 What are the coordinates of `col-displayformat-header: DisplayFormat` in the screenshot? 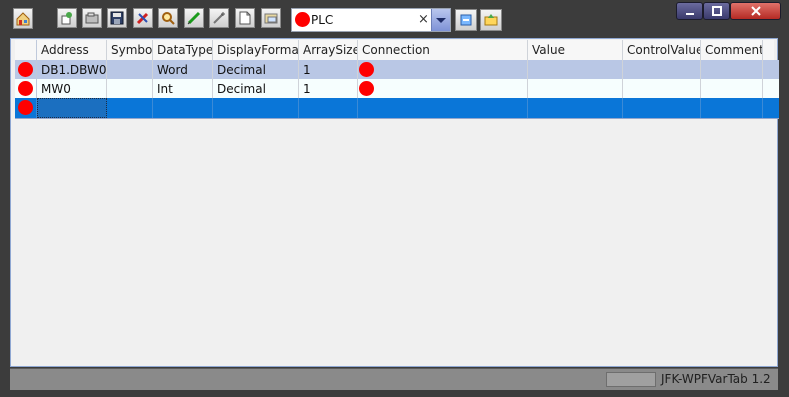 It's located at (256, 50).